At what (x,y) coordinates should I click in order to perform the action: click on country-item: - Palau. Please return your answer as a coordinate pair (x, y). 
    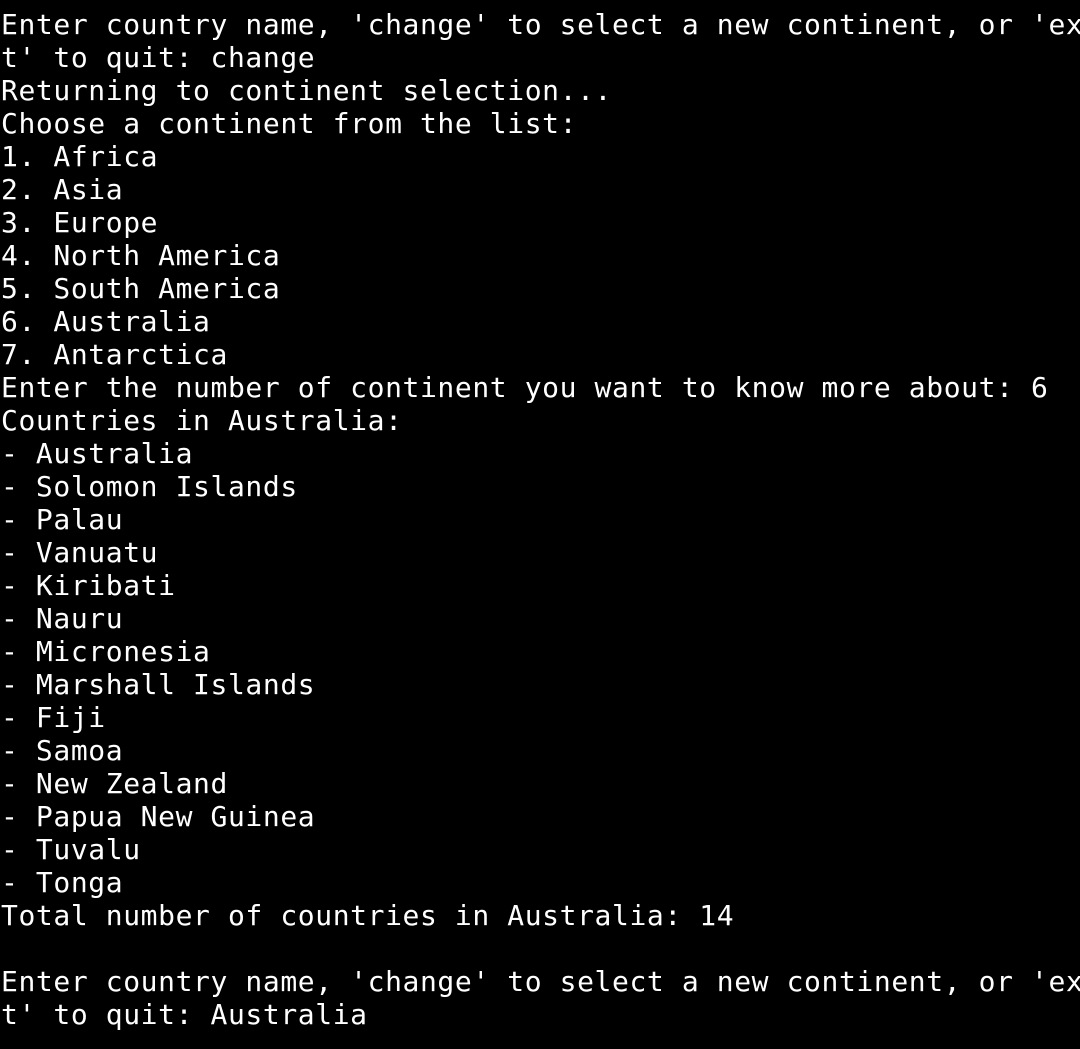
    Looking at the image, I should click on (62, 519).